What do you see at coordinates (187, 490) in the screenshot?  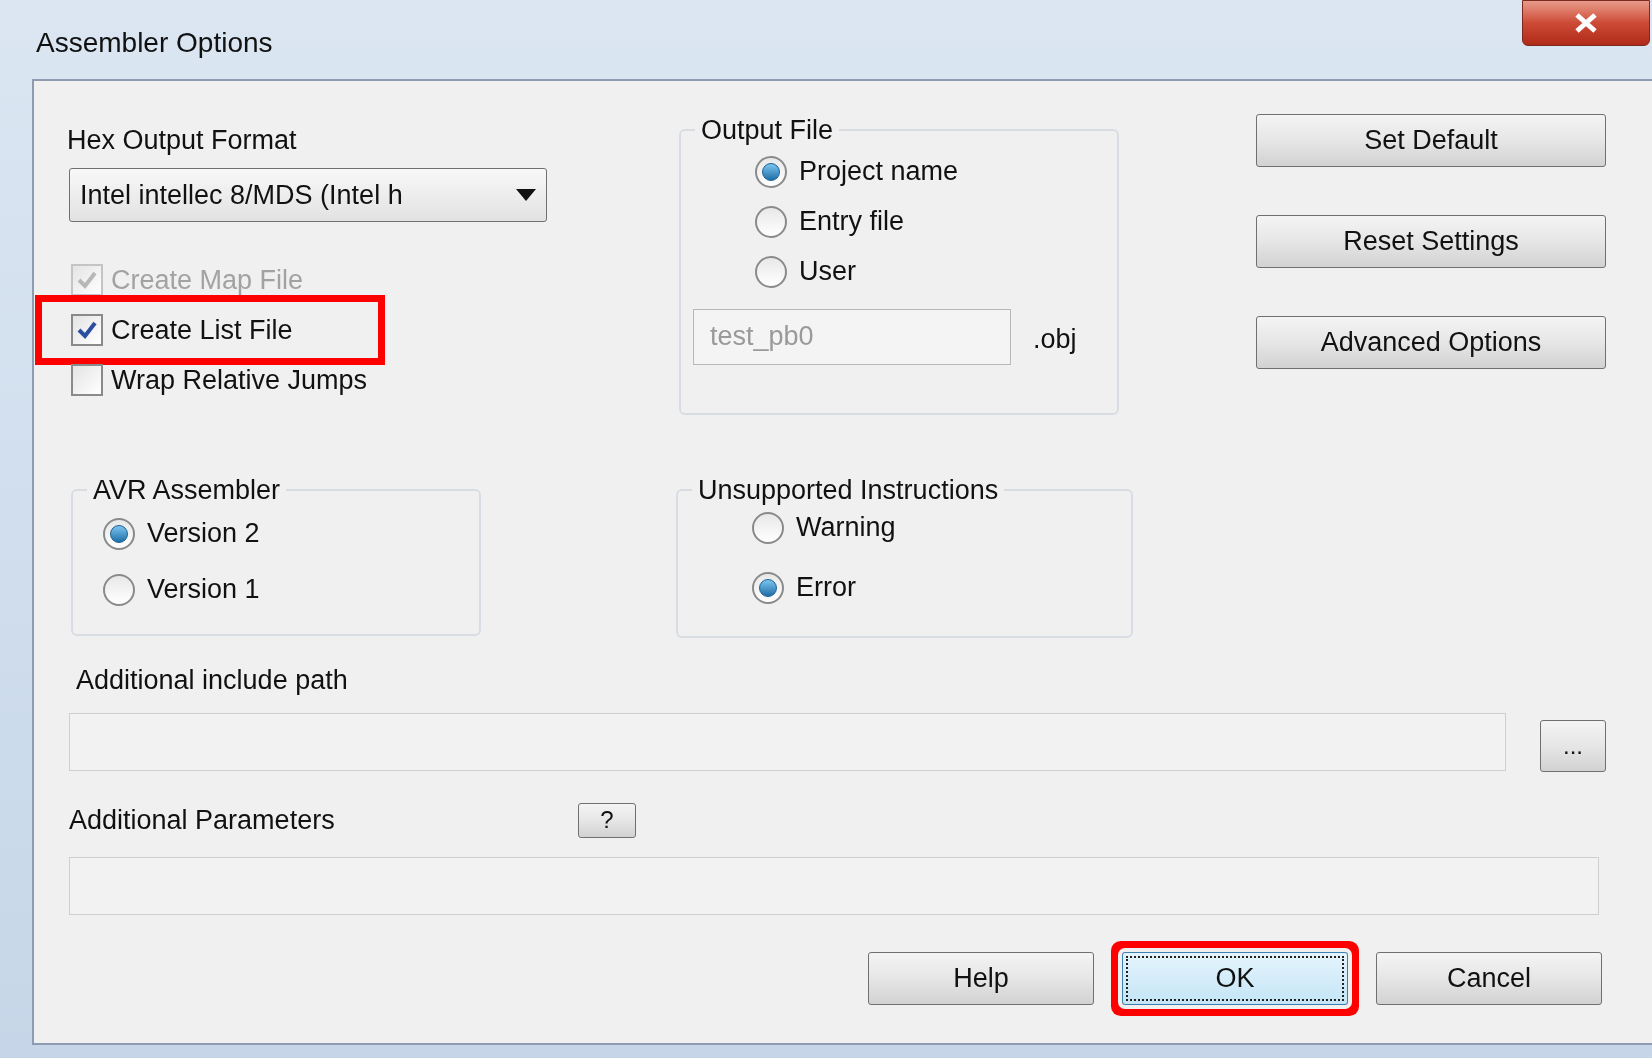 I see `group-title: AVR Assembler` at bounding box center [187, 490].